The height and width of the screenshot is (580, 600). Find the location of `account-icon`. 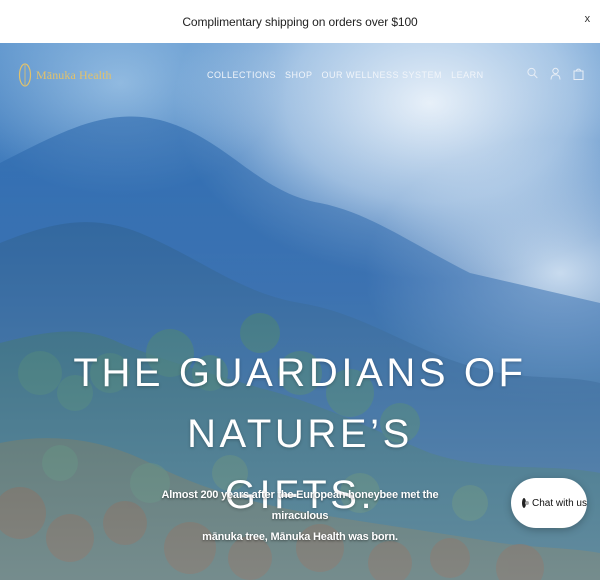

account-icon is located at coordinates (555, 73).